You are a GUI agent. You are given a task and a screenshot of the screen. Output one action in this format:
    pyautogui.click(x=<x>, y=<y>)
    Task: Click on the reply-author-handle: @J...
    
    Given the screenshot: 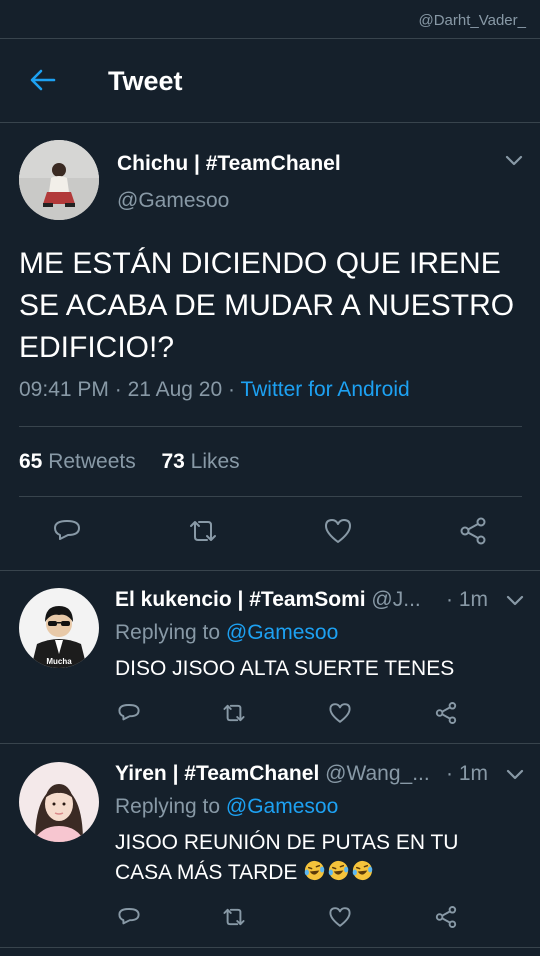 What is the action you would take?
    pyautogui.click(x=395, y=599)
    